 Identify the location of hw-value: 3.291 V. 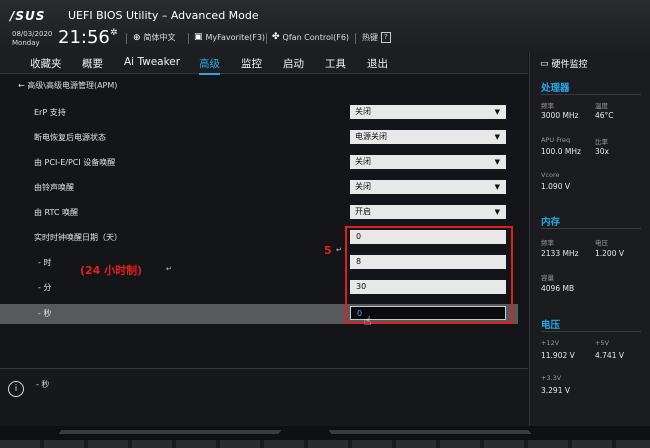
(555, 390).